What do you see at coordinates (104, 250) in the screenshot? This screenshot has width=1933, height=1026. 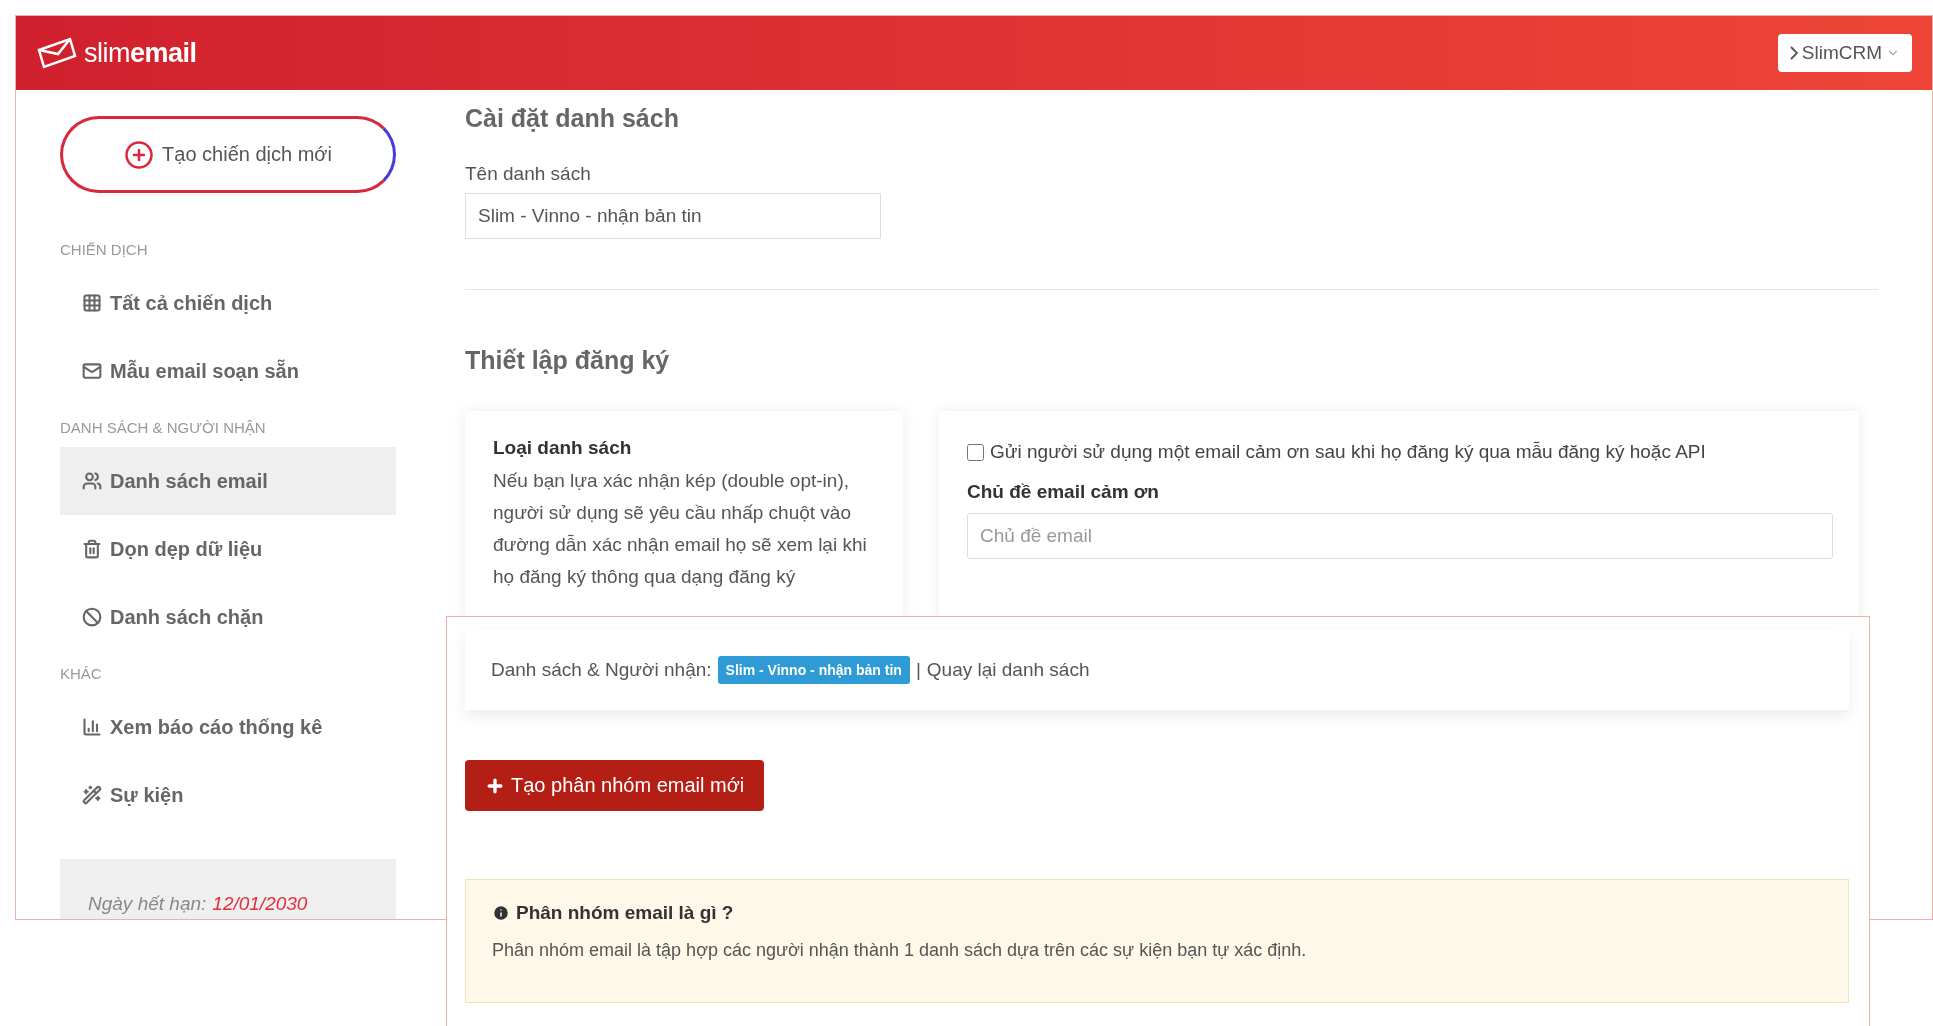 I see `section-title: CHIẾN DỊCH` at bounding box center [104, 250].